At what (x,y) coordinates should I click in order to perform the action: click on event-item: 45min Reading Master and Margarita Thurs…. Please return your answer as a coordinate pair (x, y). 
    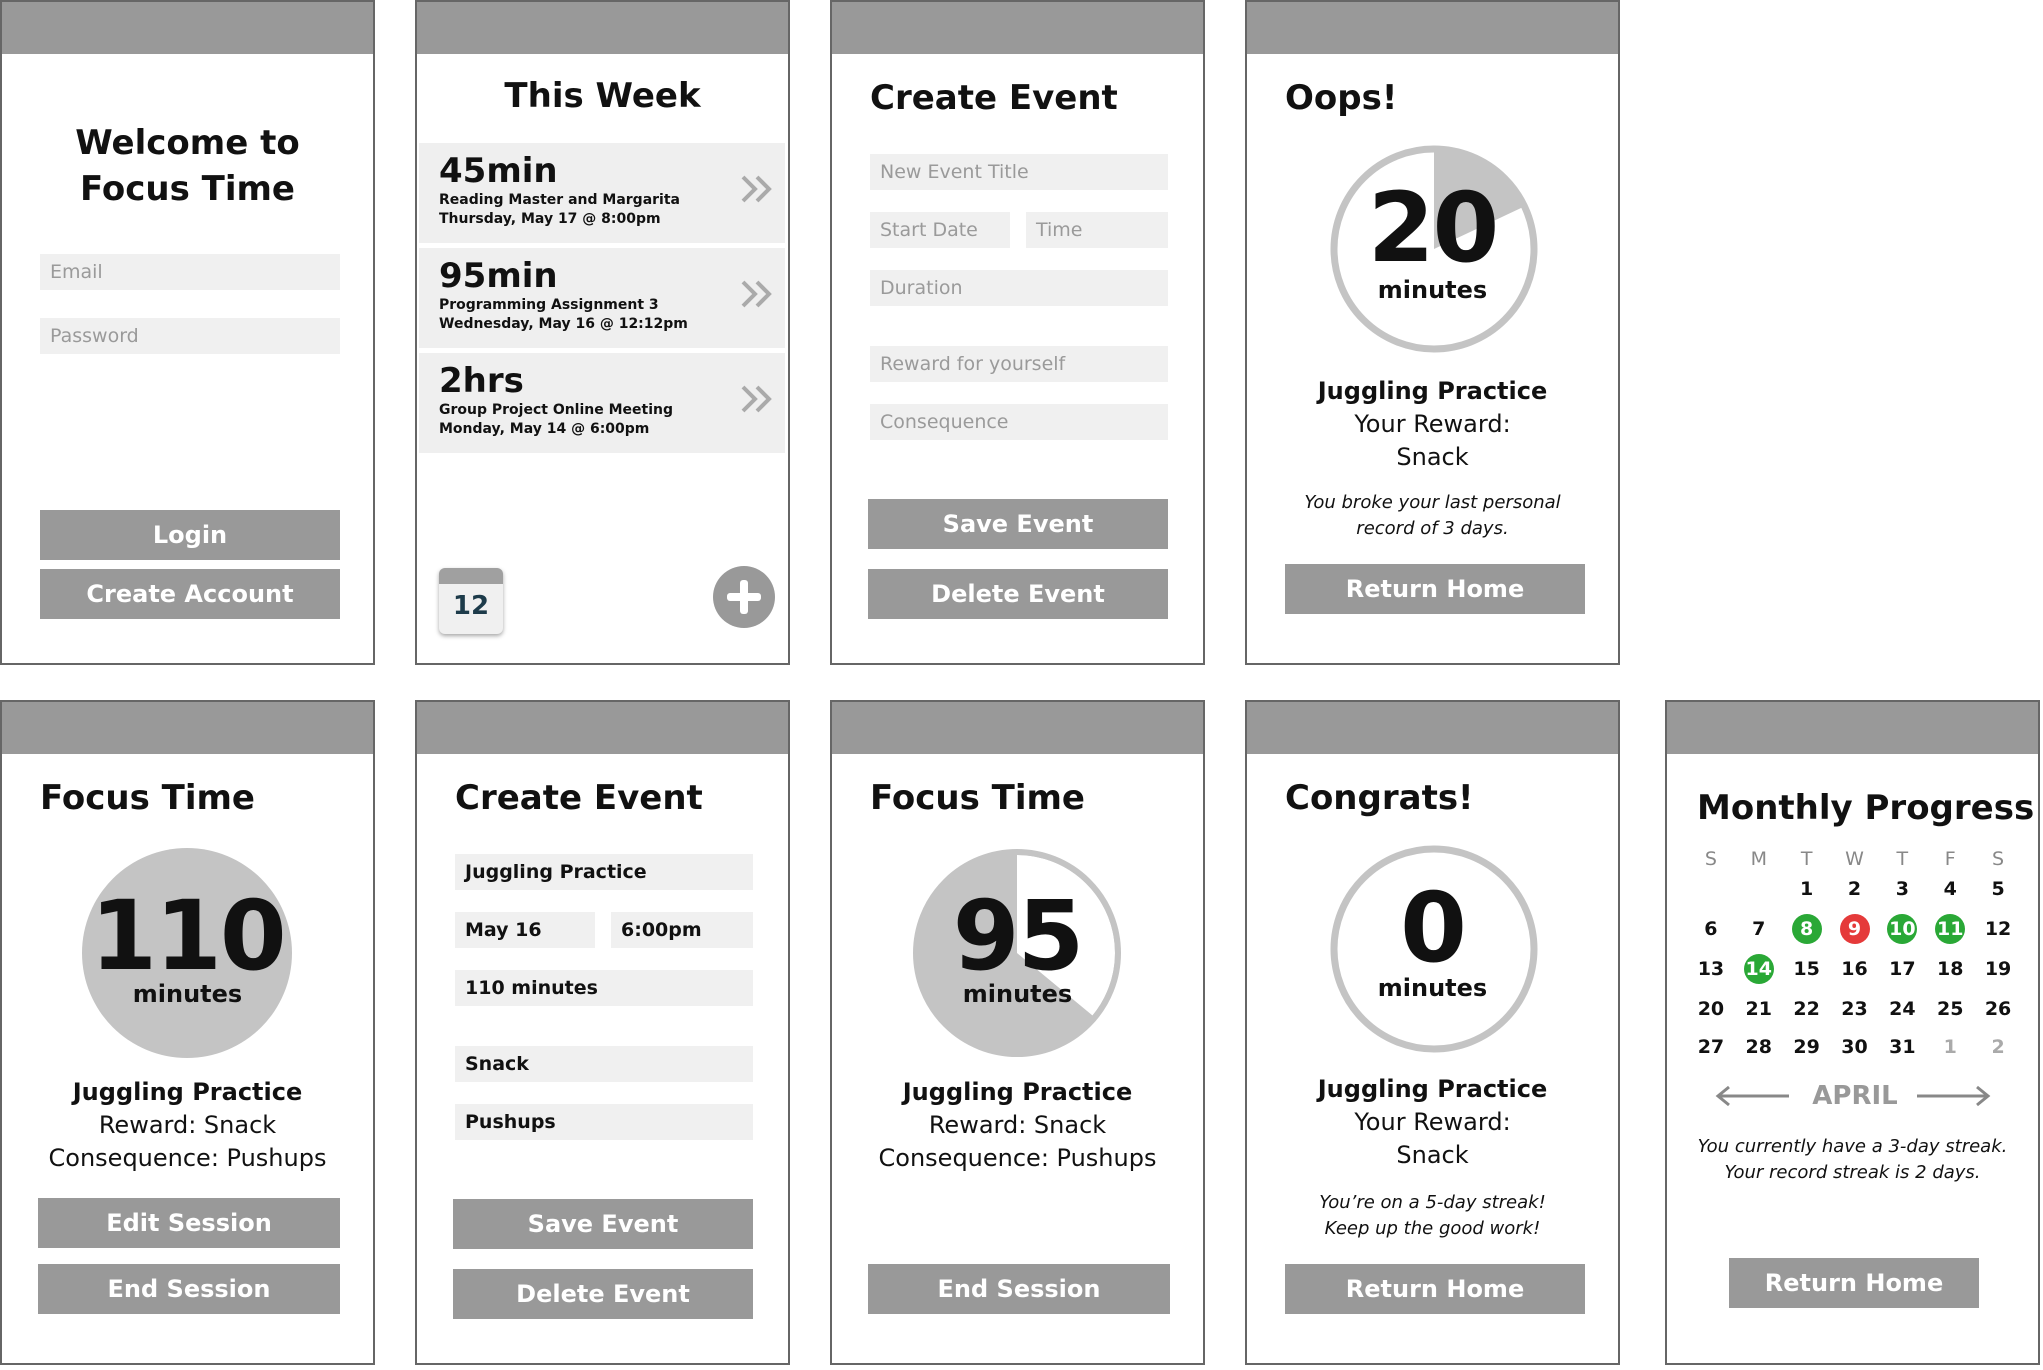
    Looking at the image, I should click on (602, 193).